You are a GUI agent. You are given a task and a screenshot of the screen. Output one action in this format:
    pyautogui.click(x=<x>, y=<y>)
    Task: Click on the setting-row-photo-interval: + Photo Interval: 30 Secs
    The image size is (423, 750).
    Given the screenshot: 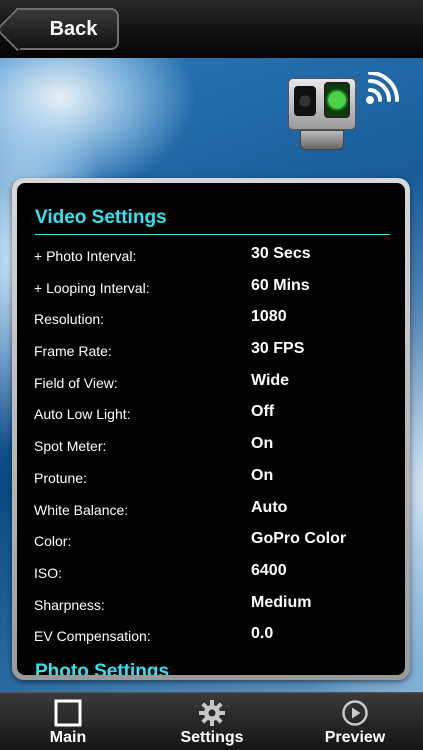 What is the action you would take?
    pyautogui.click(x=211, y=254)
    